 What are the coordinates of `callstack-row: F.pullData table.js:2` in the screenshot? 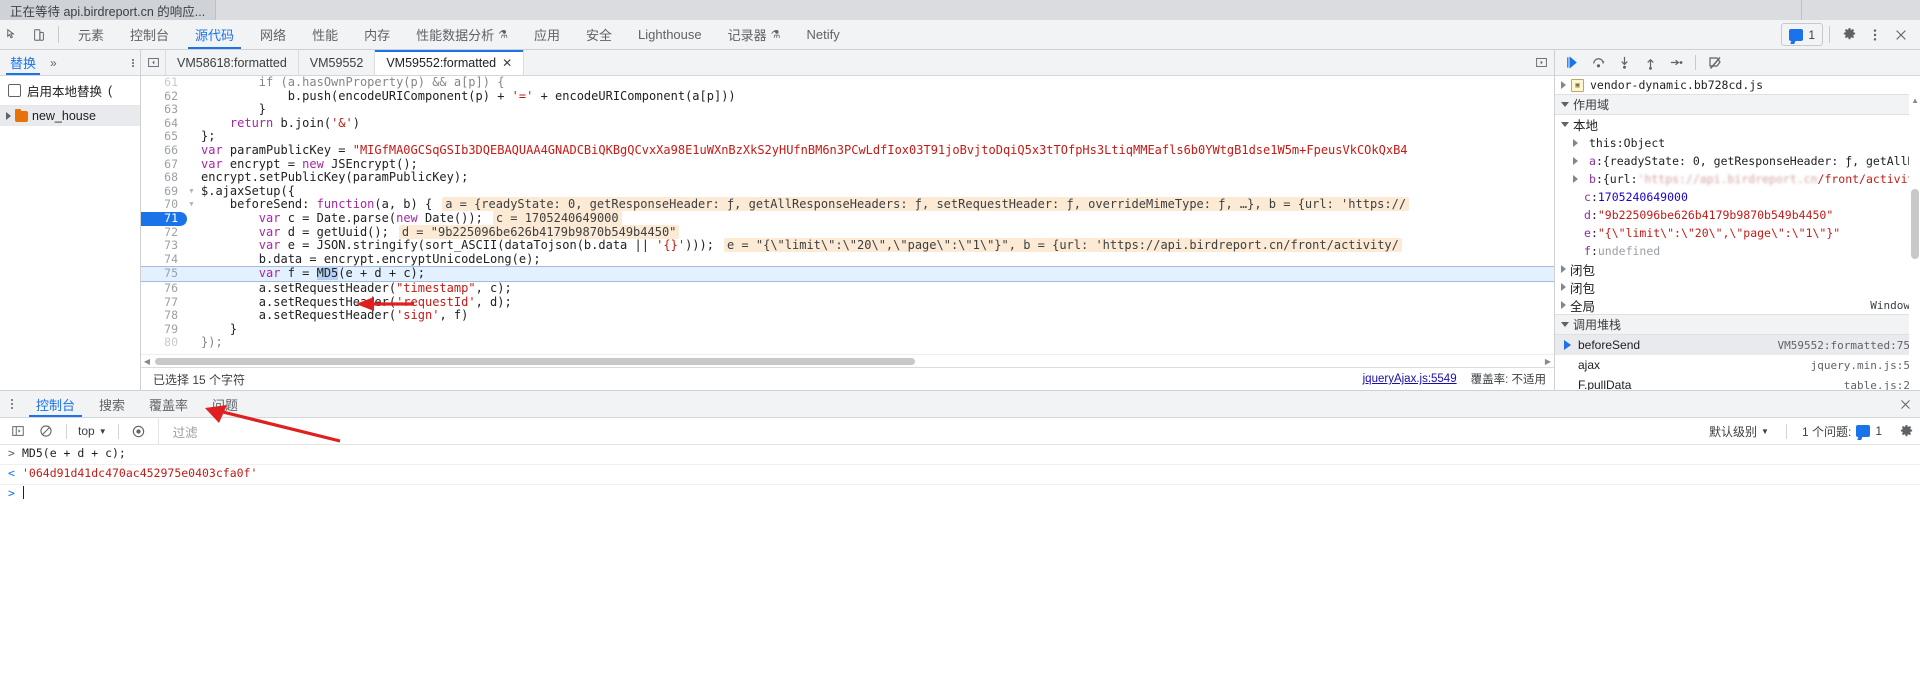 It's located at (1737, 382).